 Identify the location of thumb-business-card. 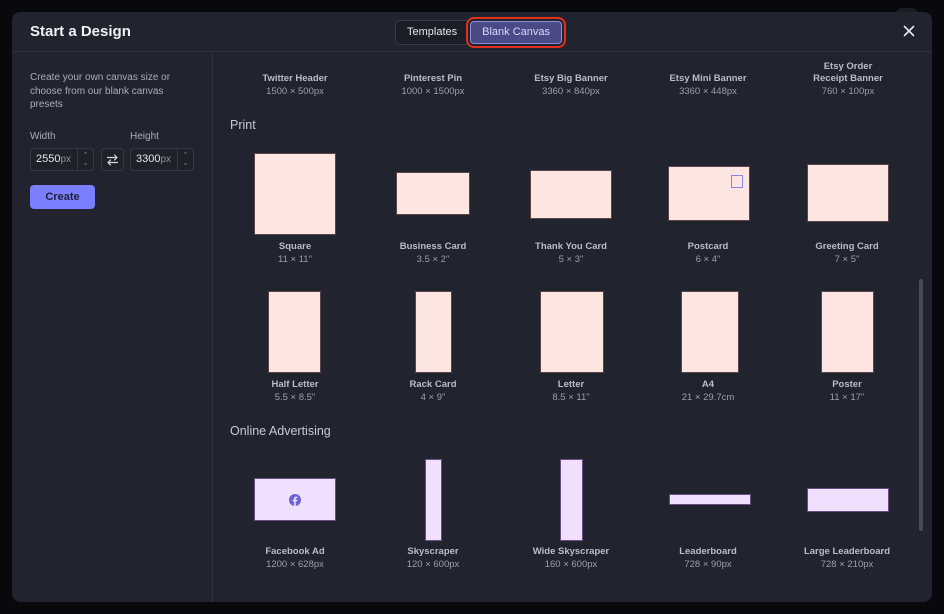
(433, 193).